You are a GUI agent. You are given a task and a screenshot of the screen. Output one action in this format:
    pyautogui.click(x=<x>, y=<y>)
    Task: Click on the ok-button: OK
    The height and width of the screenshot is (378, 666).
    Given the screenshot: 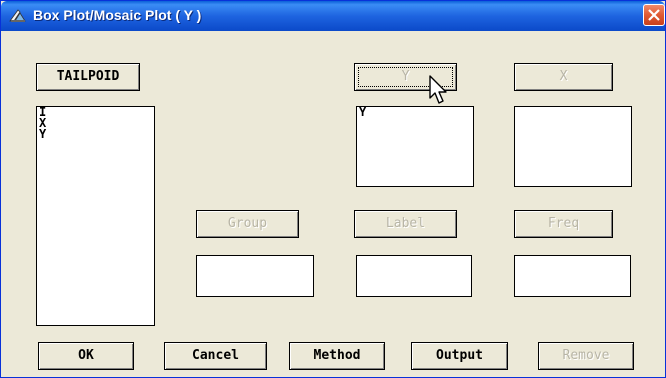 What is the action you would take?
    pyautogui.click(x=86, y=356)
    